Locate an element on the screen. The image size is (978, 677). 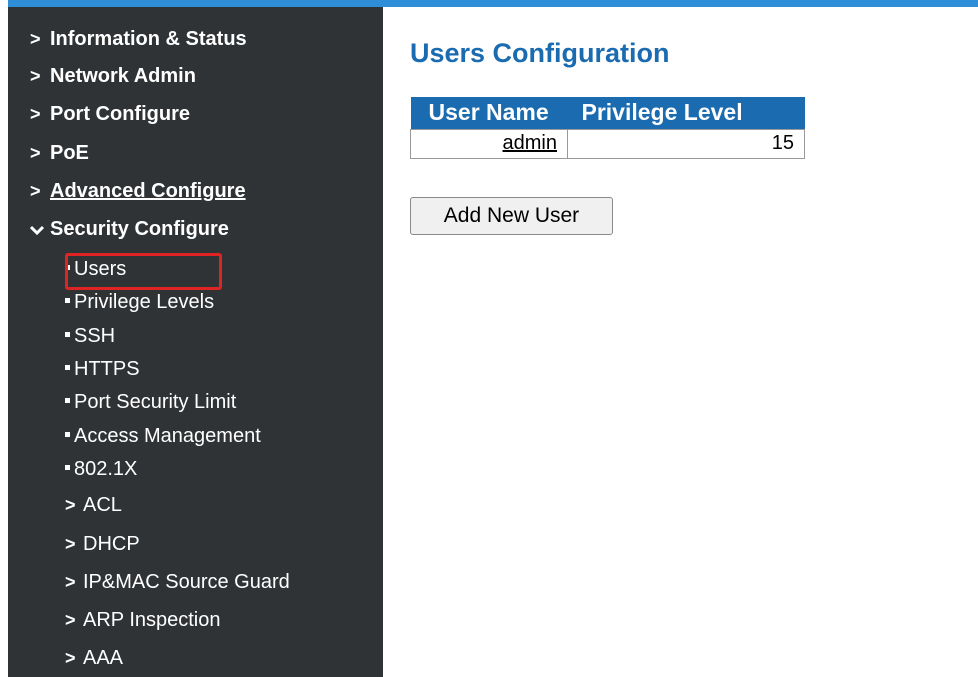
sidebar-item-network-admin: > Network Admin is located at coordinates (113, 76).